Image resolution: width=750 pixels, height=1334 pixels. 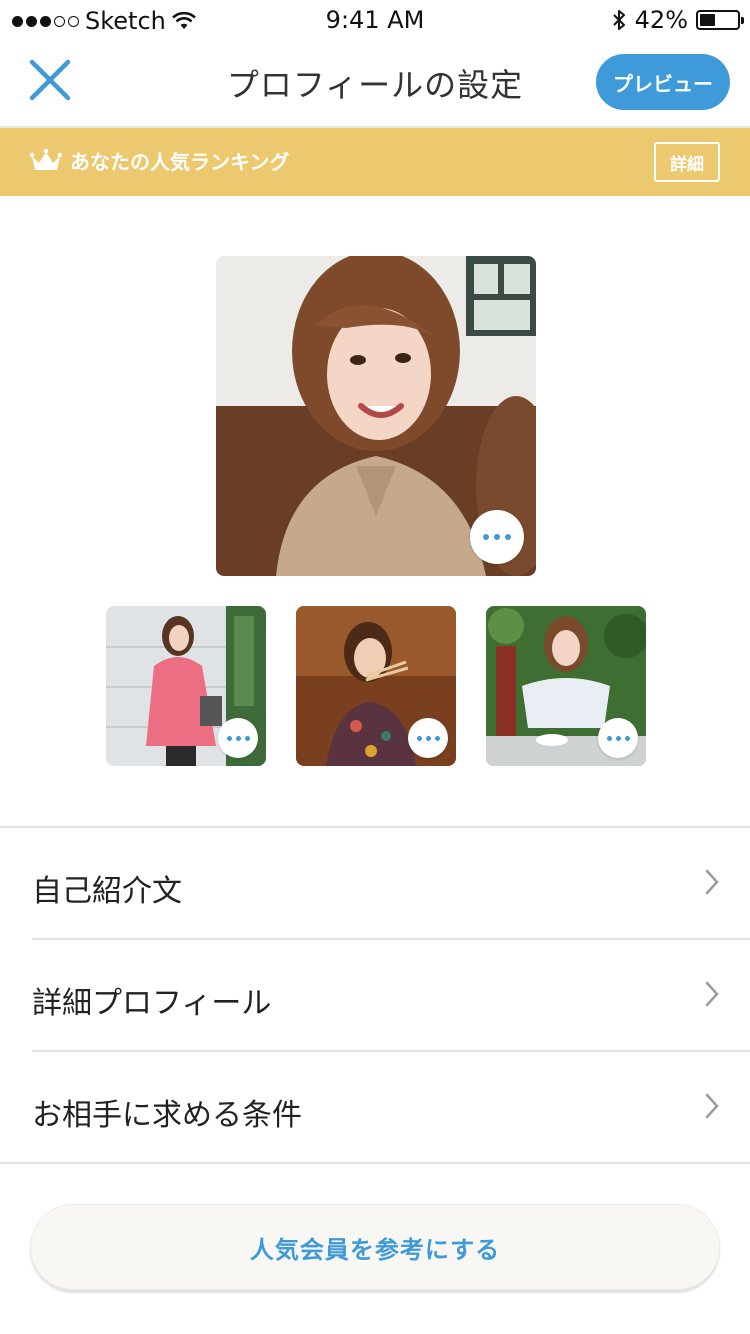 What do you see at coordinates (375, 84) in the screenshot?
I see `nav-bar: プロフィールの設定 プレビュー` at bounding box center [375, 84].